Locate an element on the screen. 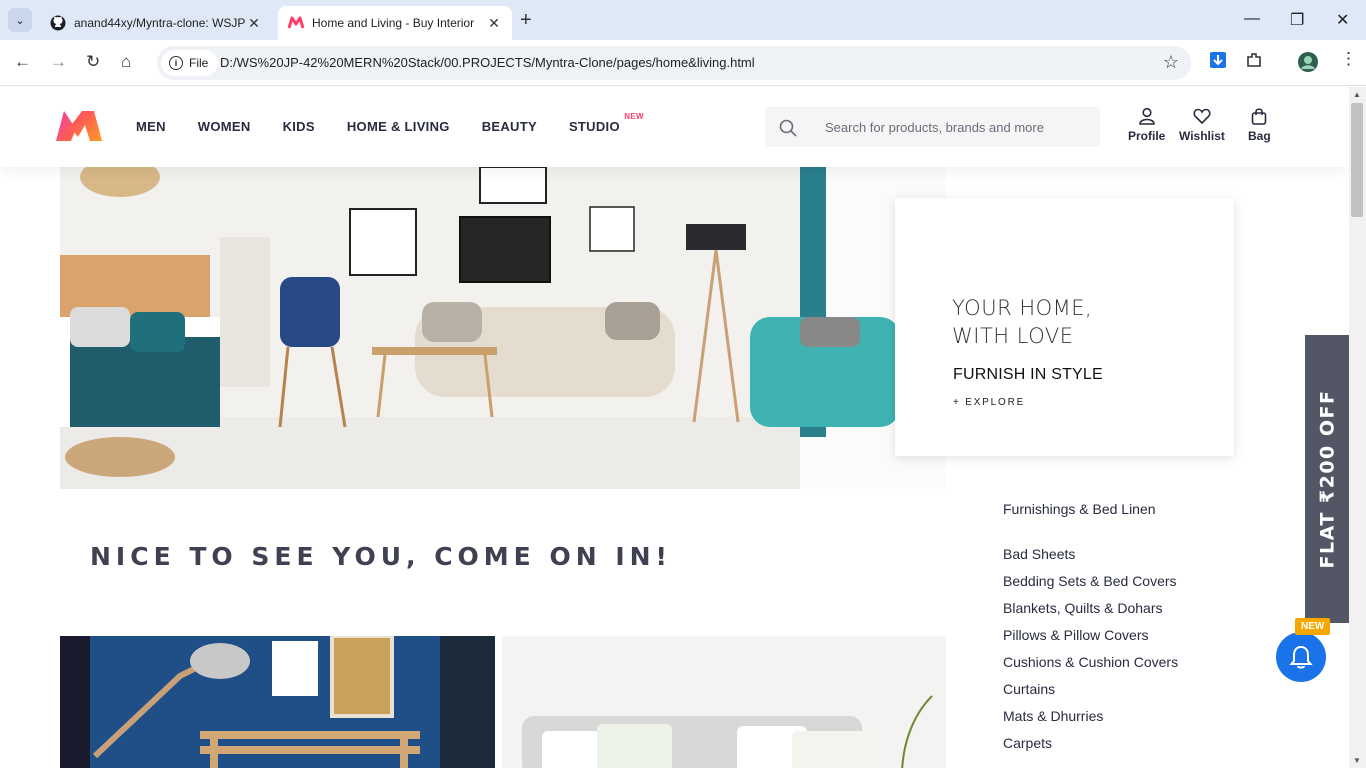 The height and width of the screenshot is (768, 1366). category-title: Furnishings & Bed Linen is located at coordinates (1079, 509).